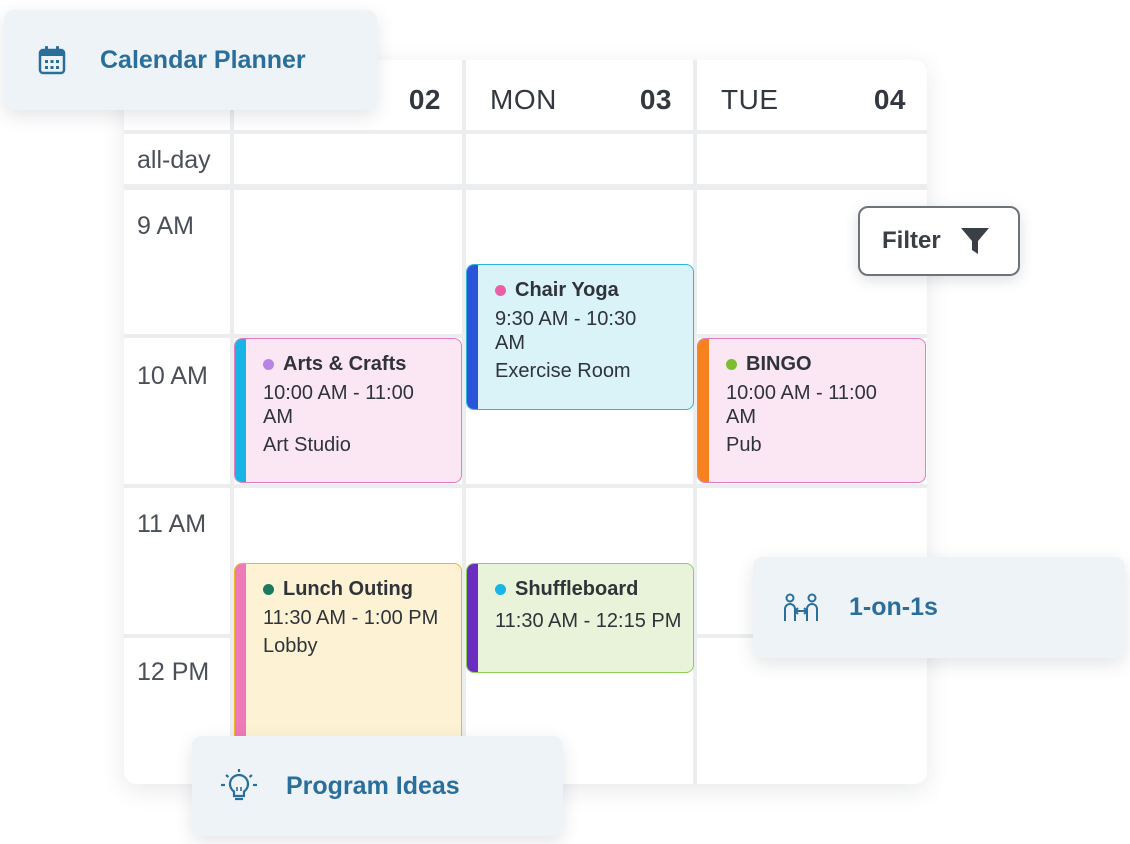  Describe the element at coordinates (177, 262) in the screenshot. I see `time-cell: 9 AM` at that location.